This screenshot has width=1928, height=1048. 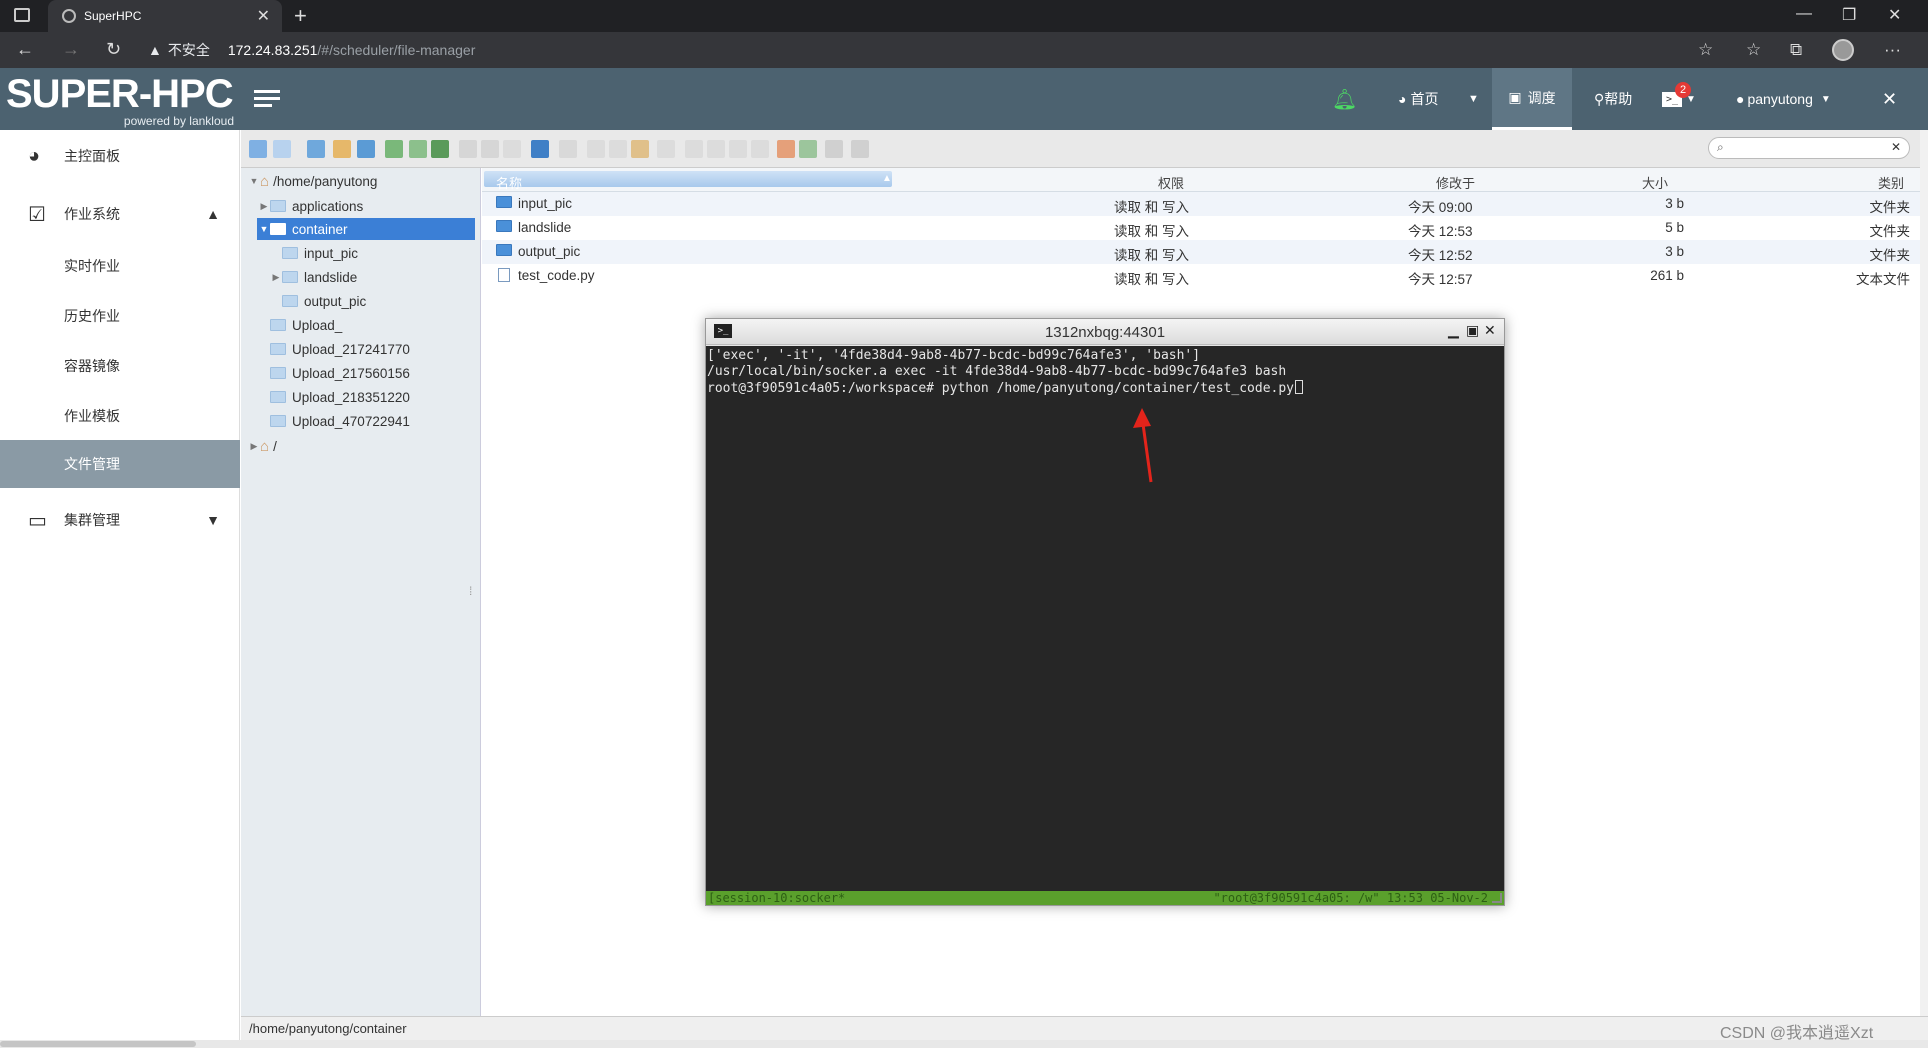 I want to click on maximize-icon: ▣, so click(x=1472, y=330).